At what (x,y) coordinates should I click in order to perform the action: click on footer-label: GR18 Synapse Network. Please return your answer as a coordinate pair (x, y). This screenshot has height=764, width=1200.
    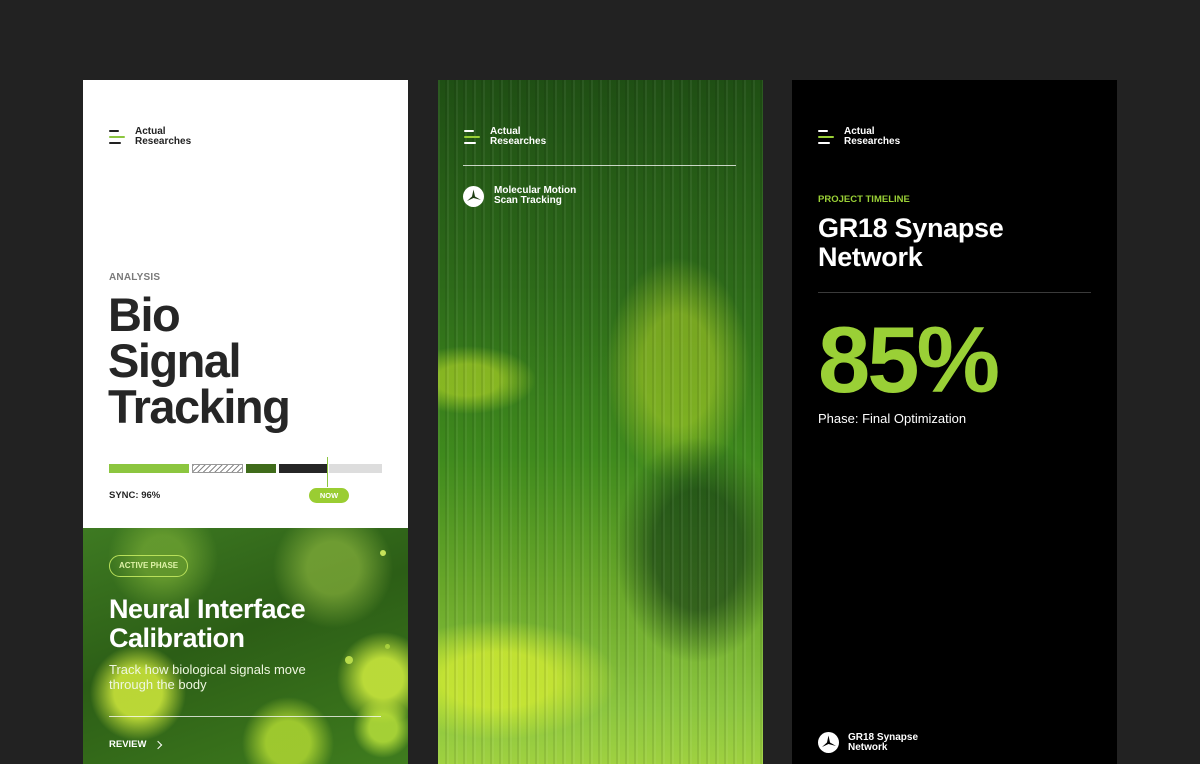
    Looking at the image, I should click on (883, 743).